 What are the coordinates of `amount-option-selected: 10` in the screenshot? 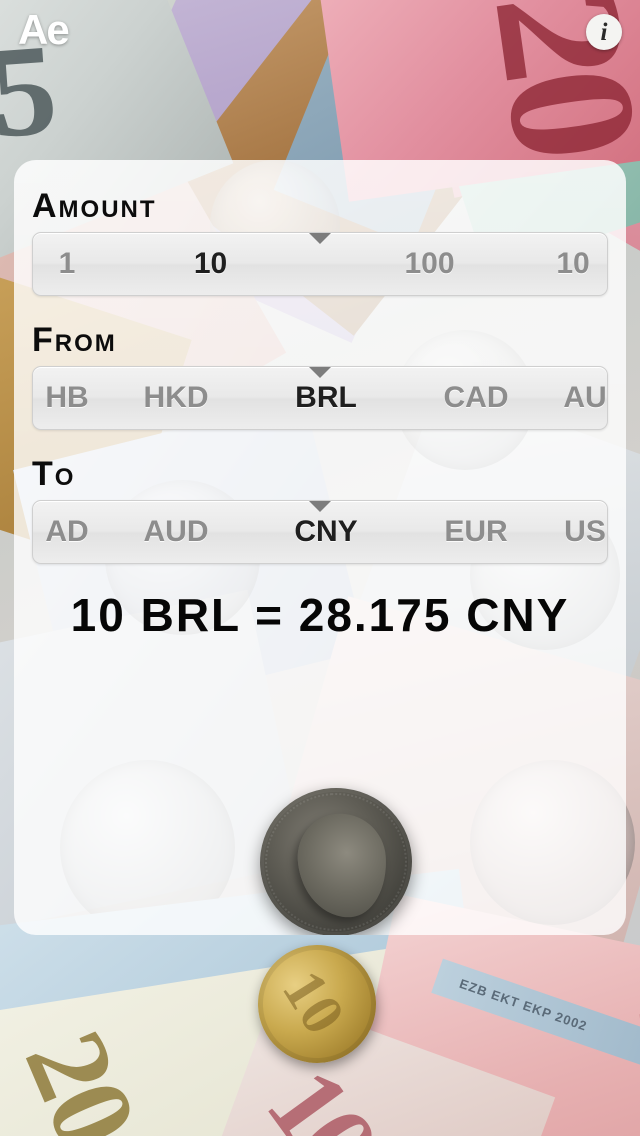 It's located at (210, 264).